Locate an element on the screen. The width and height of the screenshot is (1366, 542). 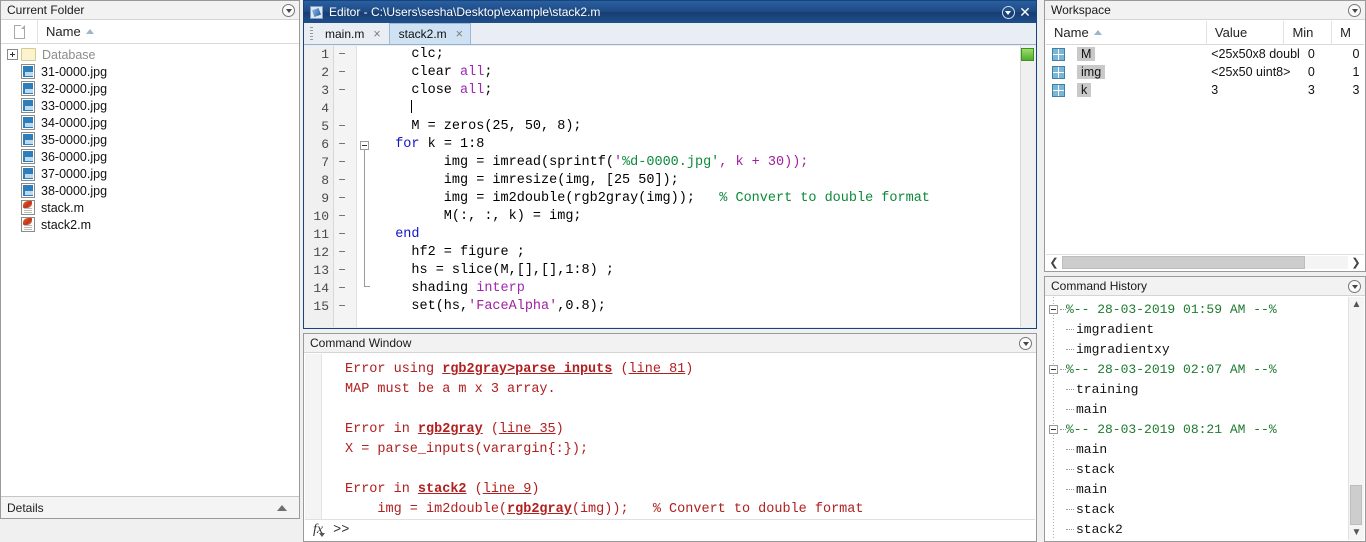
code-analyzer-status-icon is located at coordinates (1027, 54).